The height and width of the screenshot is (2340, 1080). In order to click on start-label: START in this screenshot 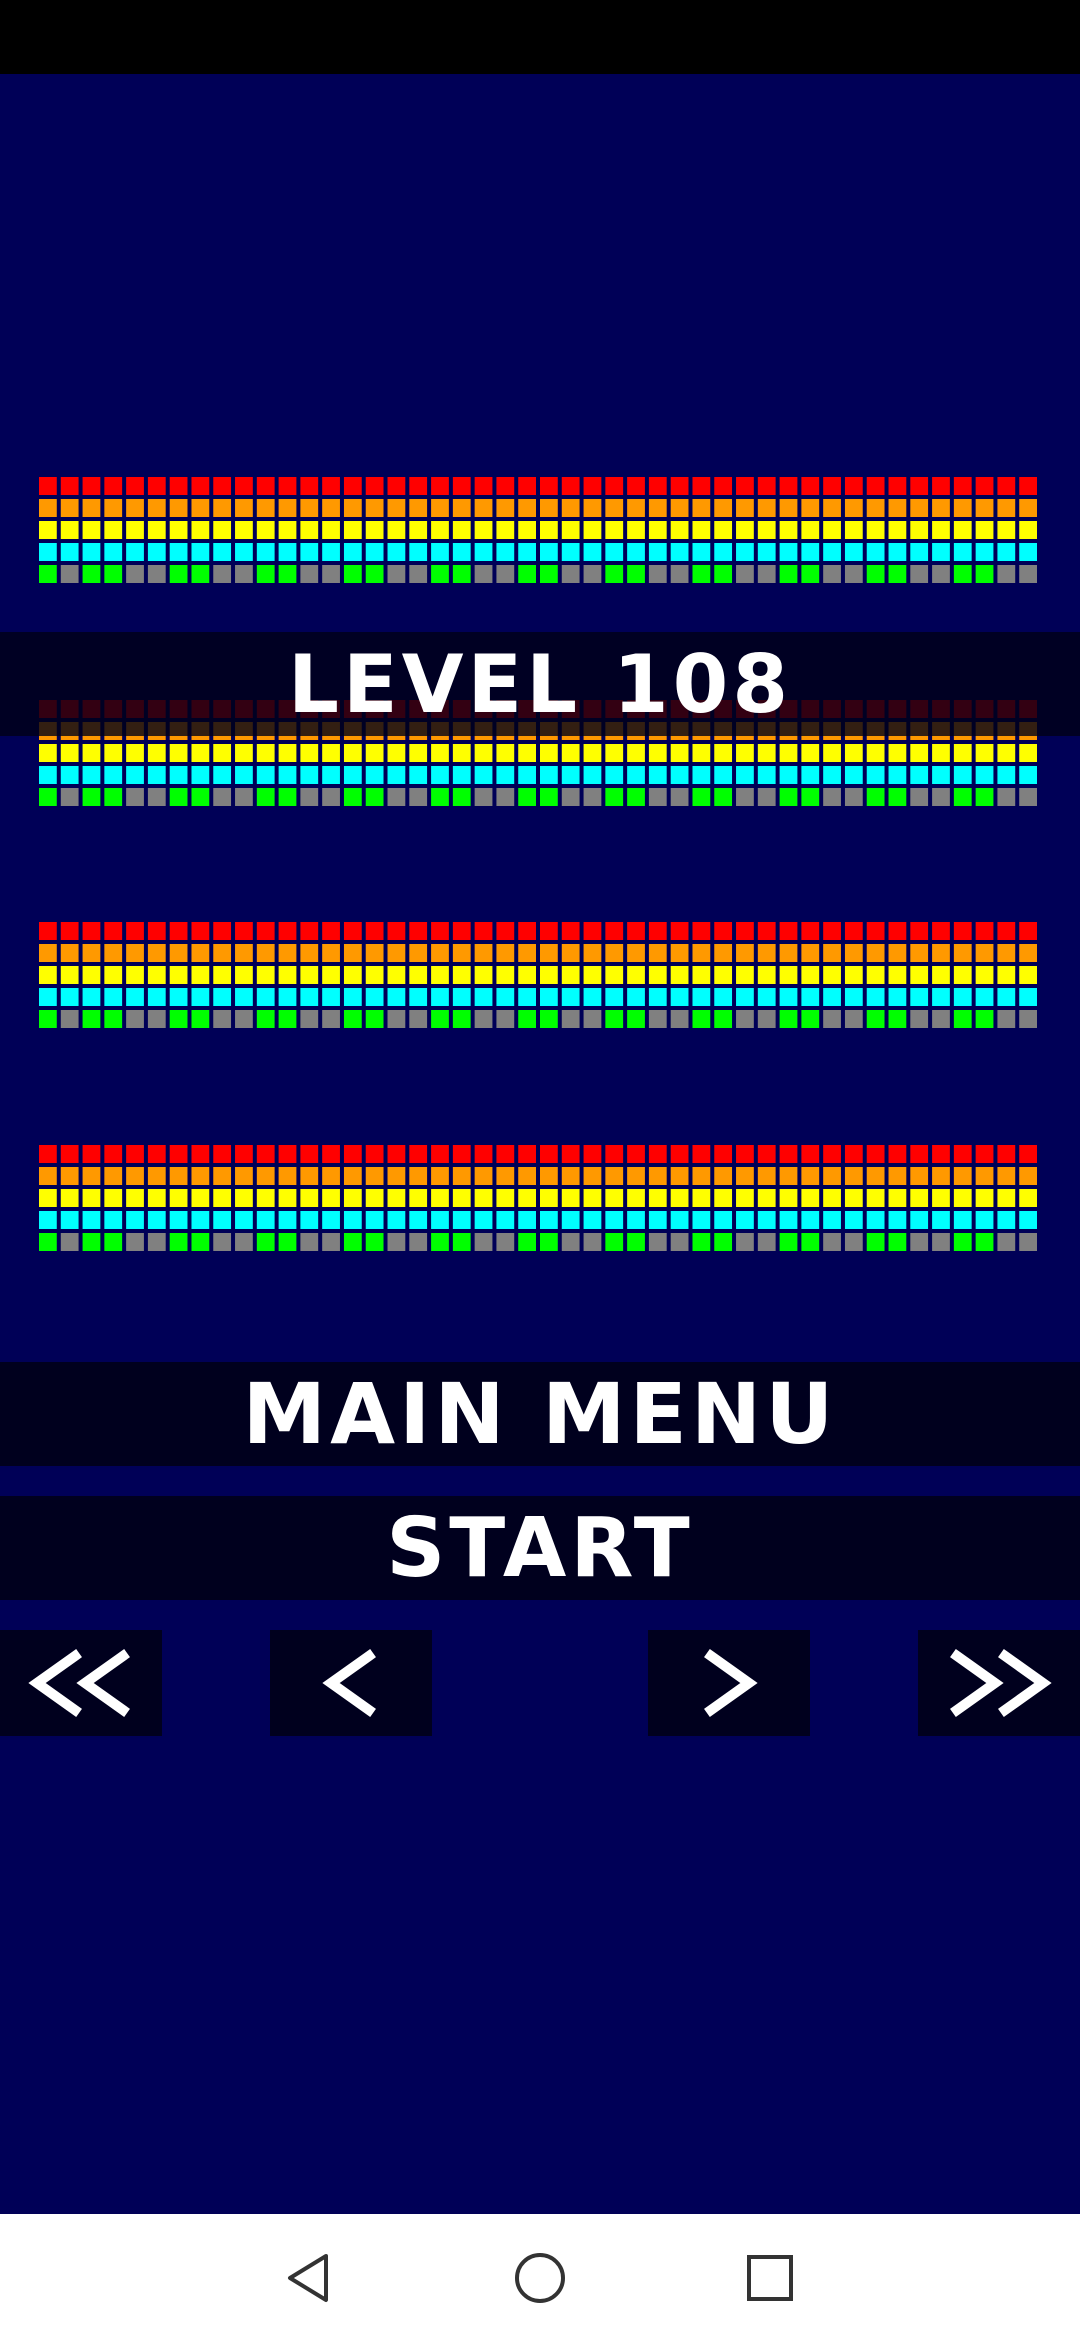, I will do `click(540, 1548)`.